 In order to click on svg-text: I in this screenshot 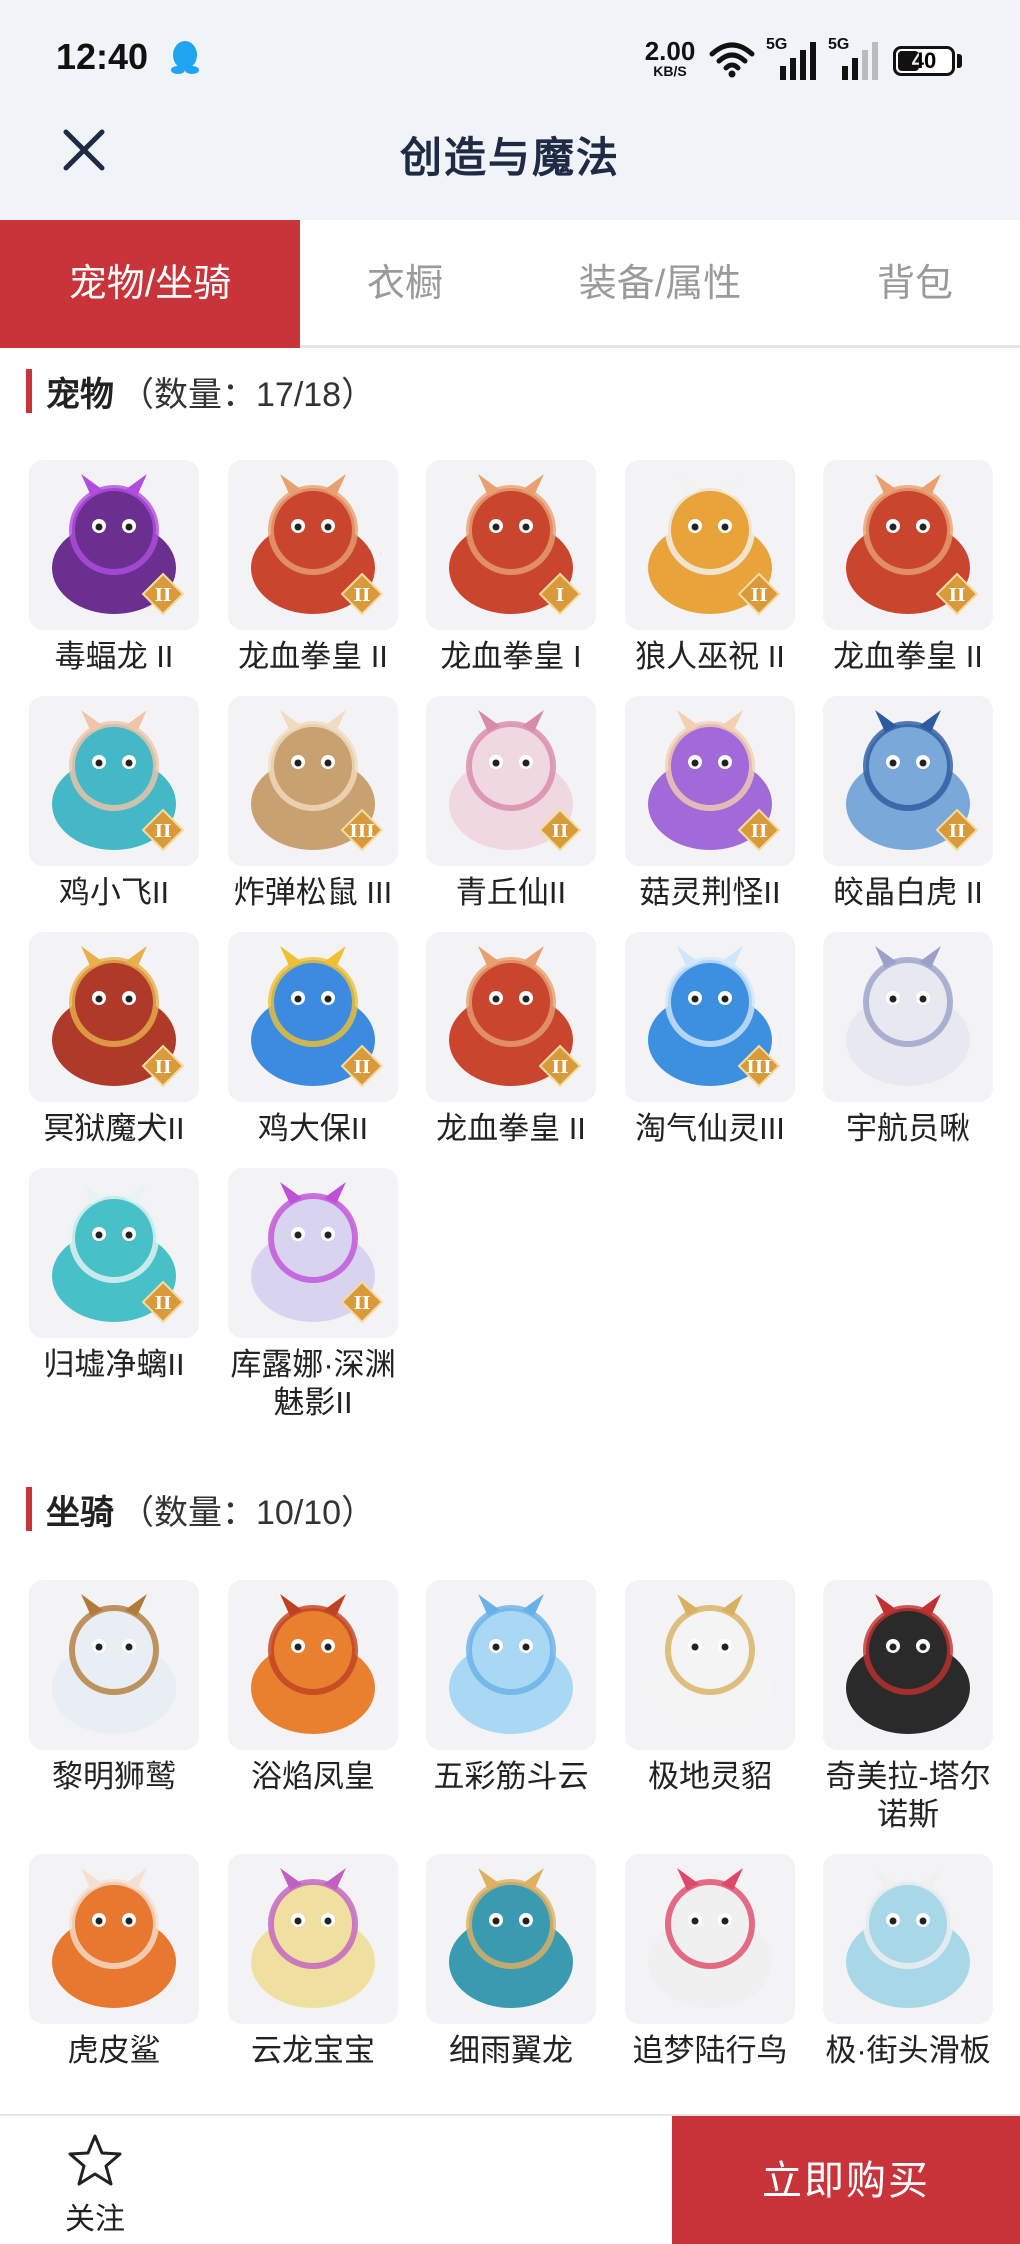, I will do `click(560, 595)`.